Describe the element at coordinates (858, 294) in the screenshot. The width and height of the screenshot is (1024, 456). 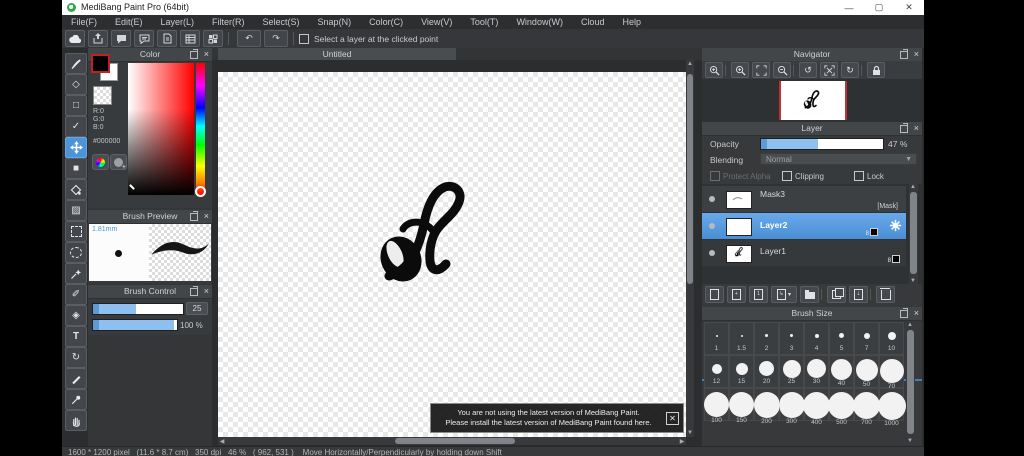
I see `merge-layer-icon: ⇣` at that location.